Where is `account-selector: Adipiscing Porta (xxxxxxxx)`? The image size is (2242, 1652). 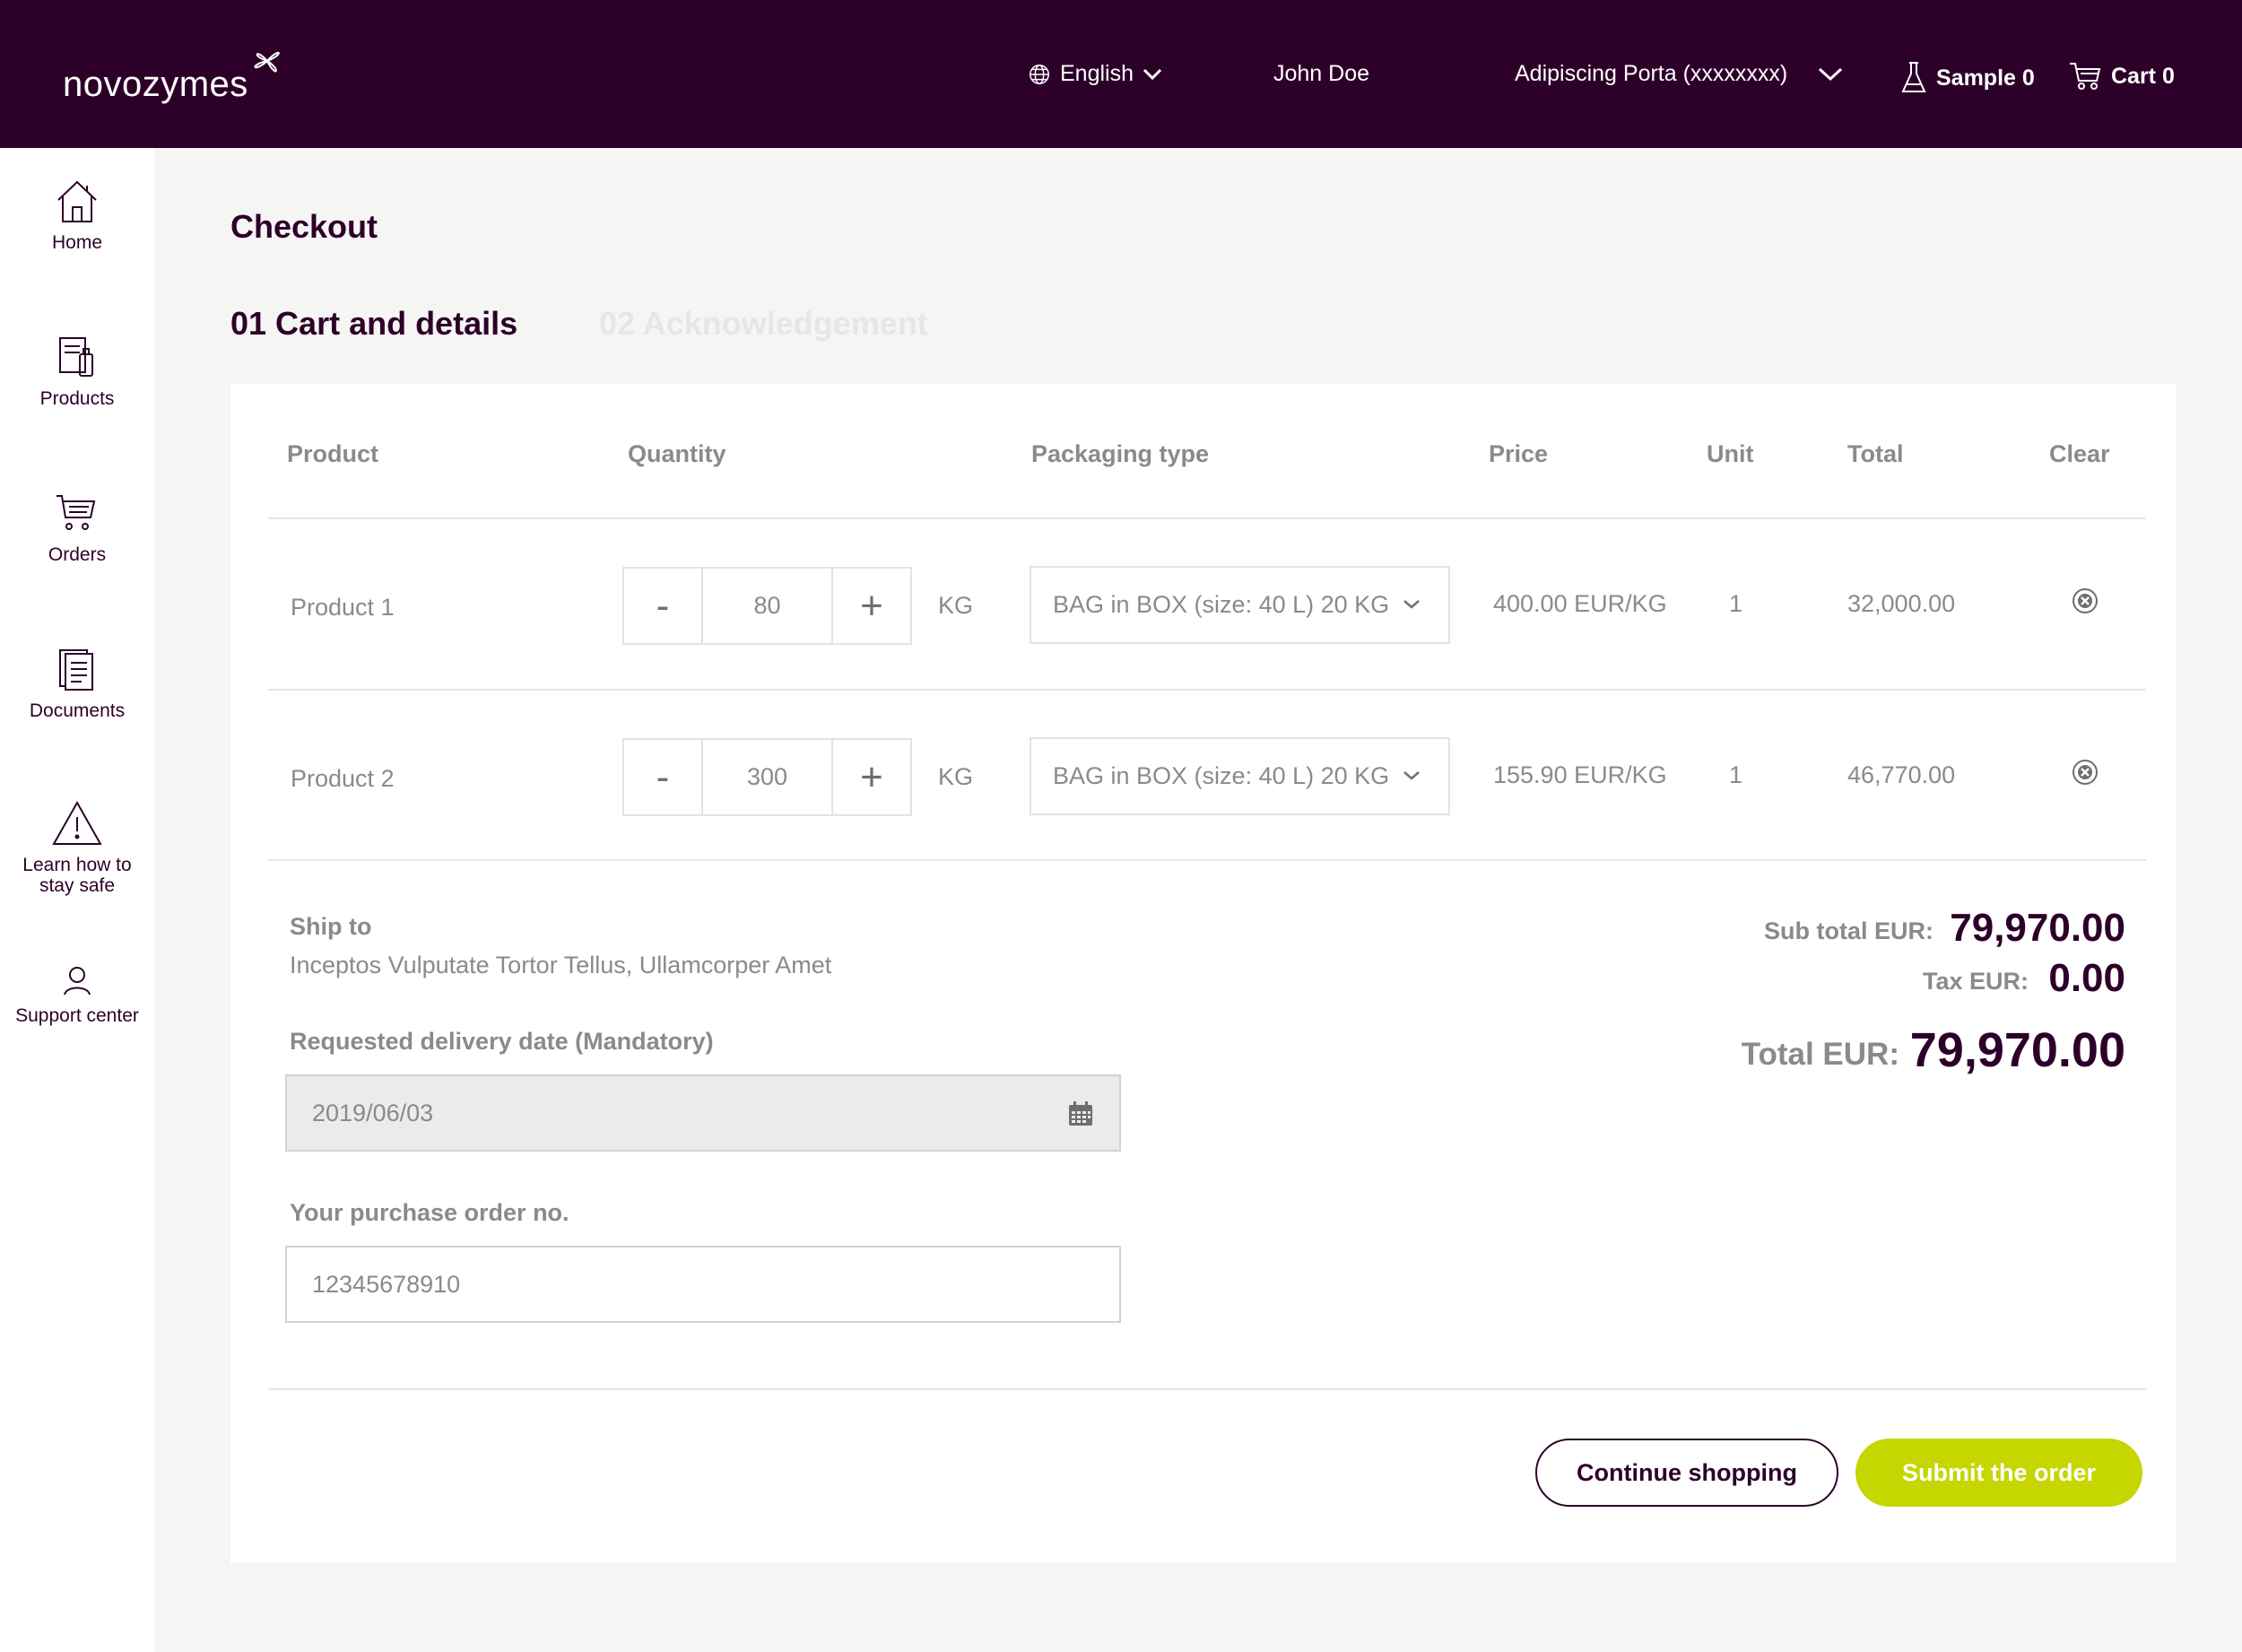 account-selector: Adipiscing Porta (xxxxxxxx) is located at coordinates (1679, 74).